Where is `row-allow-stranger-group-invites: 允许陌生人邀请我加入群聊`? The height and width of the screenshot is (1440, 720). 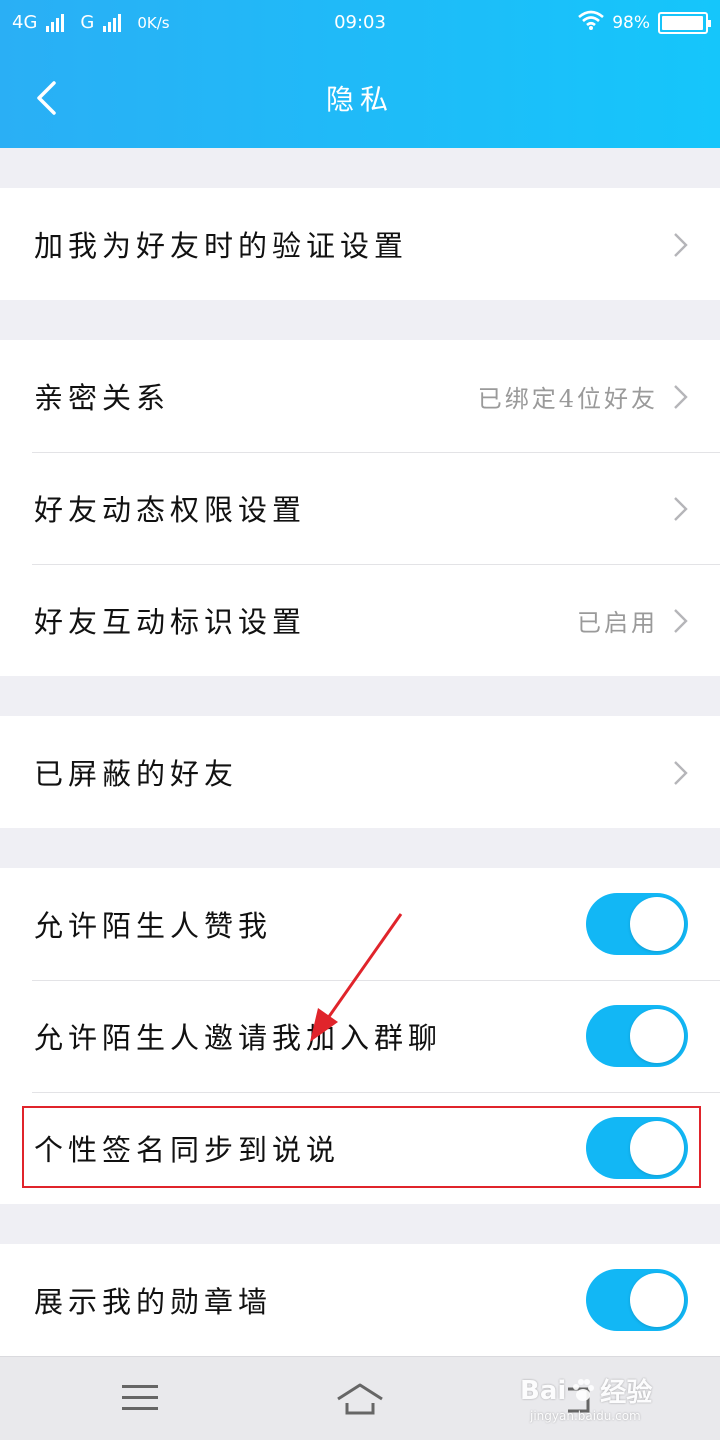 row-allow-stranger-group-invites: 允许陌生人邀请我加入群聊 is located at coordinates (360, 1036).